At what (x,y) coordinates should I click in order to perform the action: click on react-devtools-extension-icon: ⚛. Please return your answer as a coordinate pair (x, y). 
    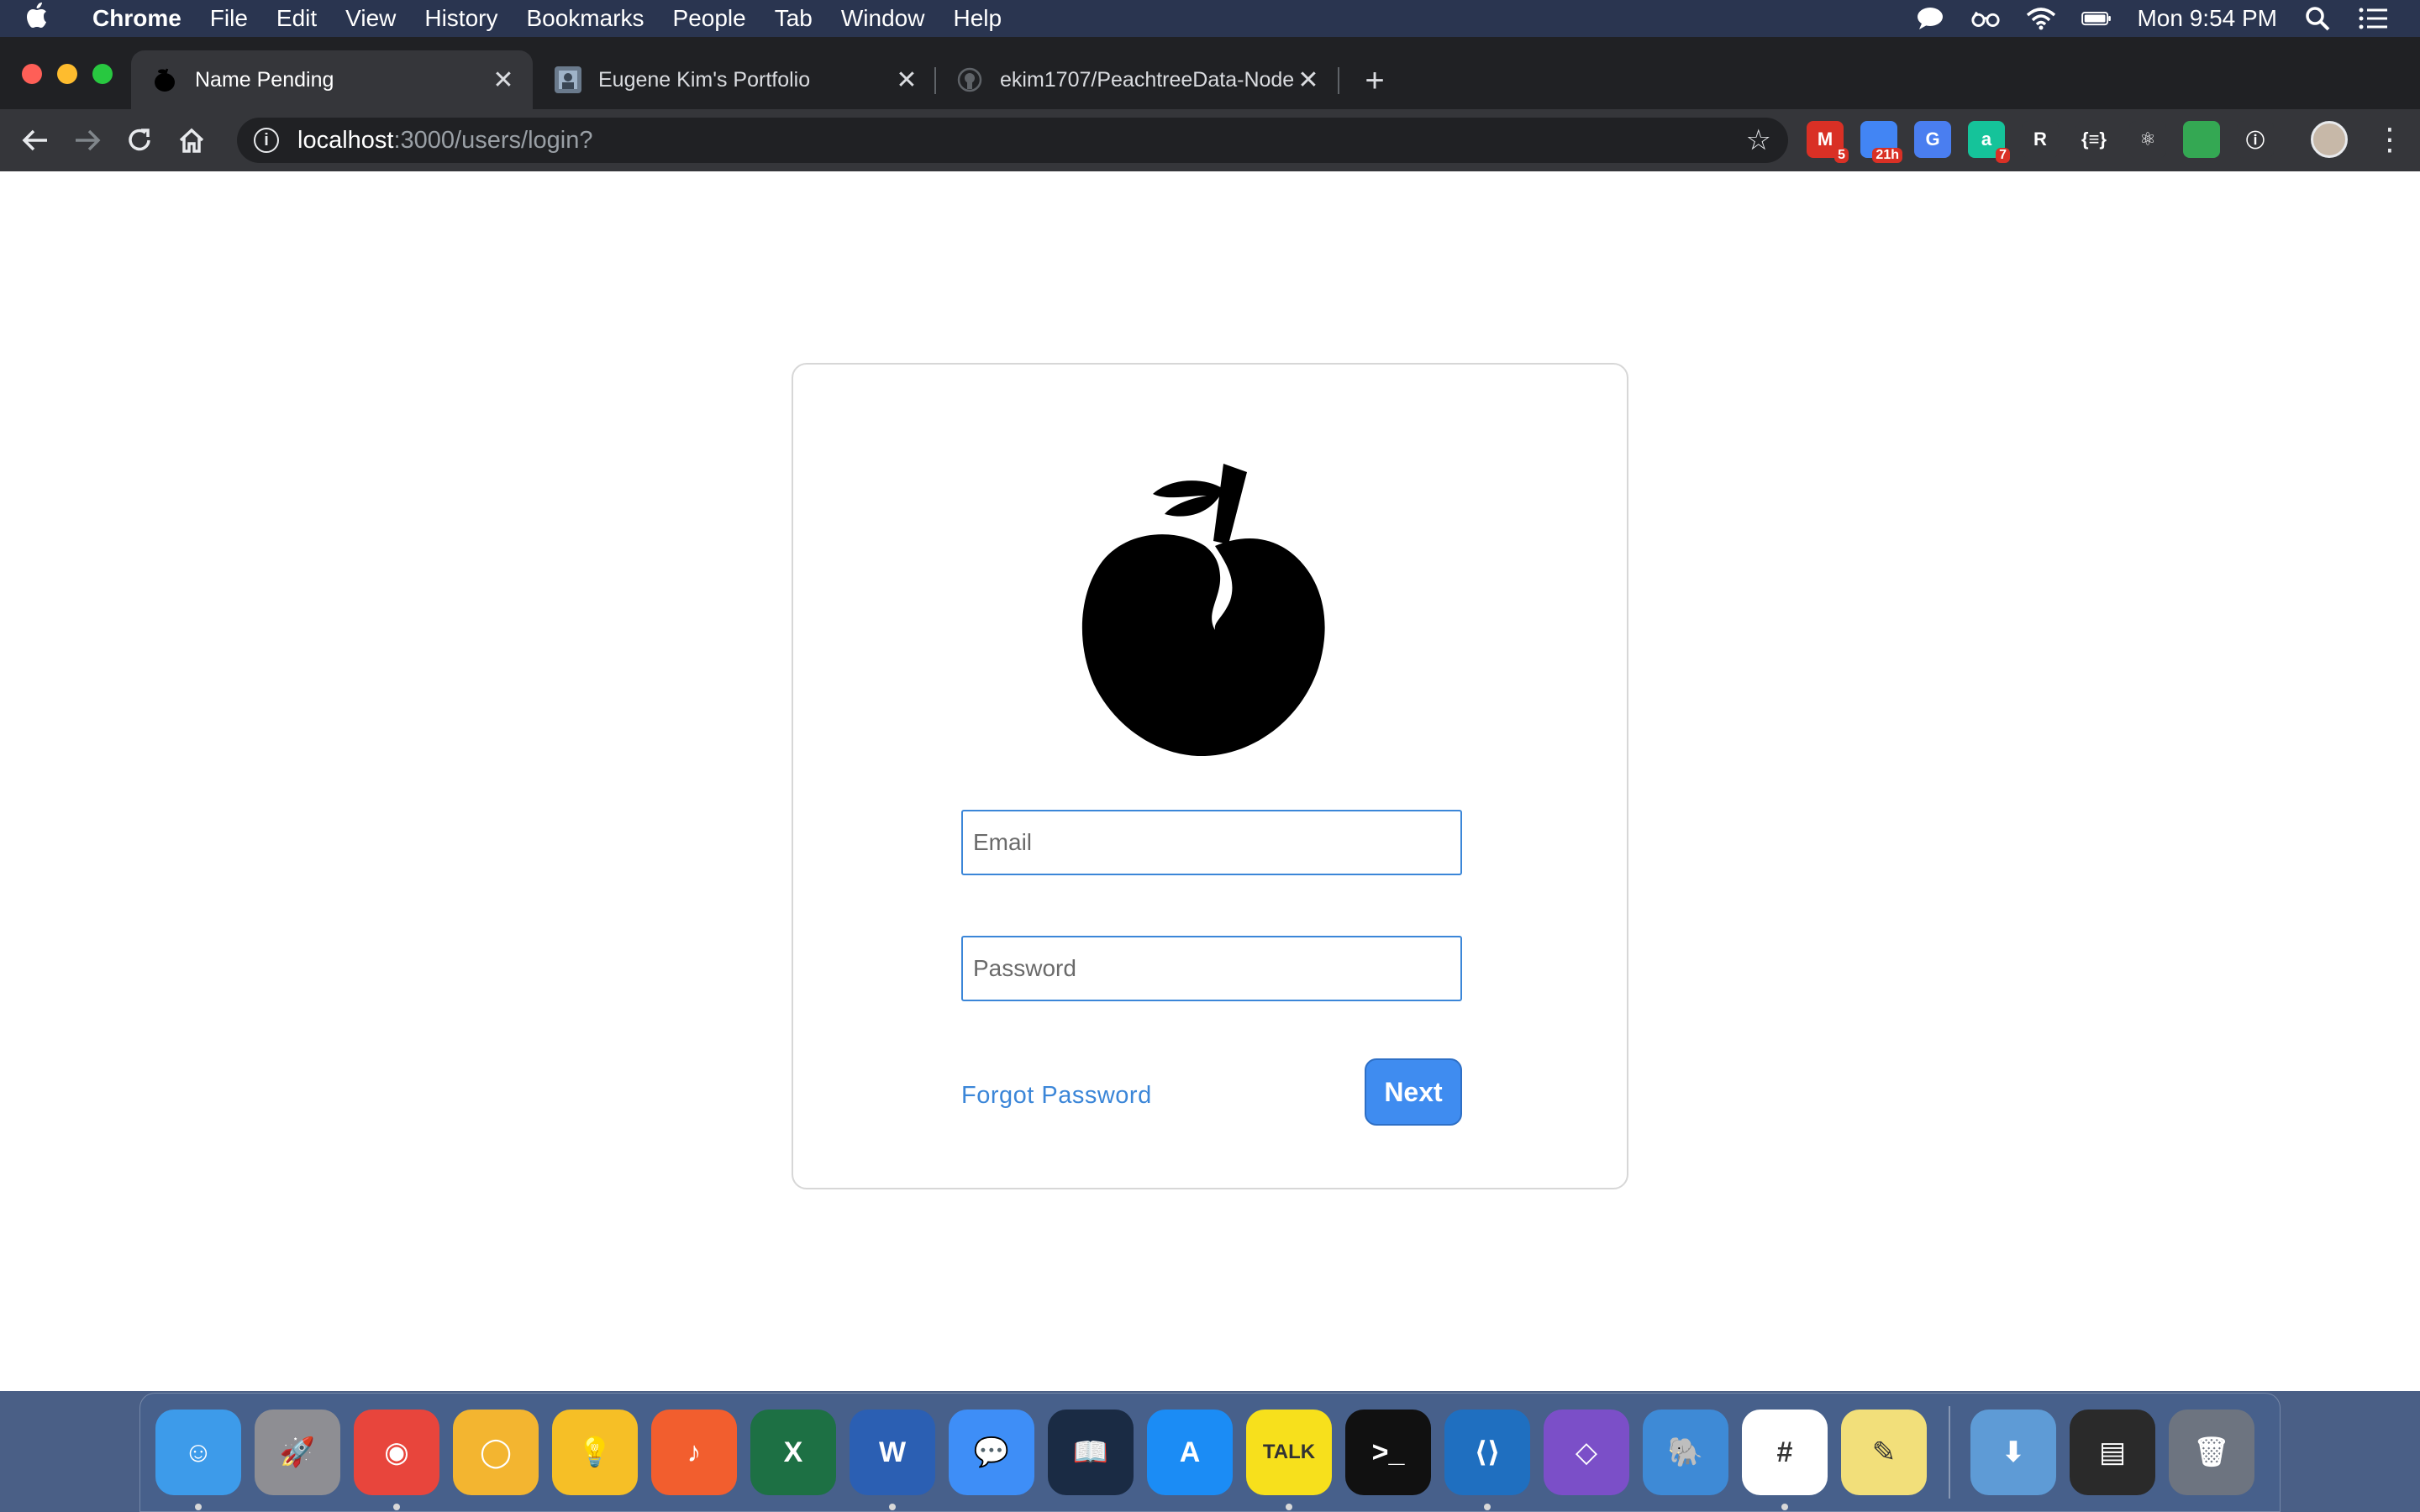
    Looking at the image, I should click on (2147, 139).